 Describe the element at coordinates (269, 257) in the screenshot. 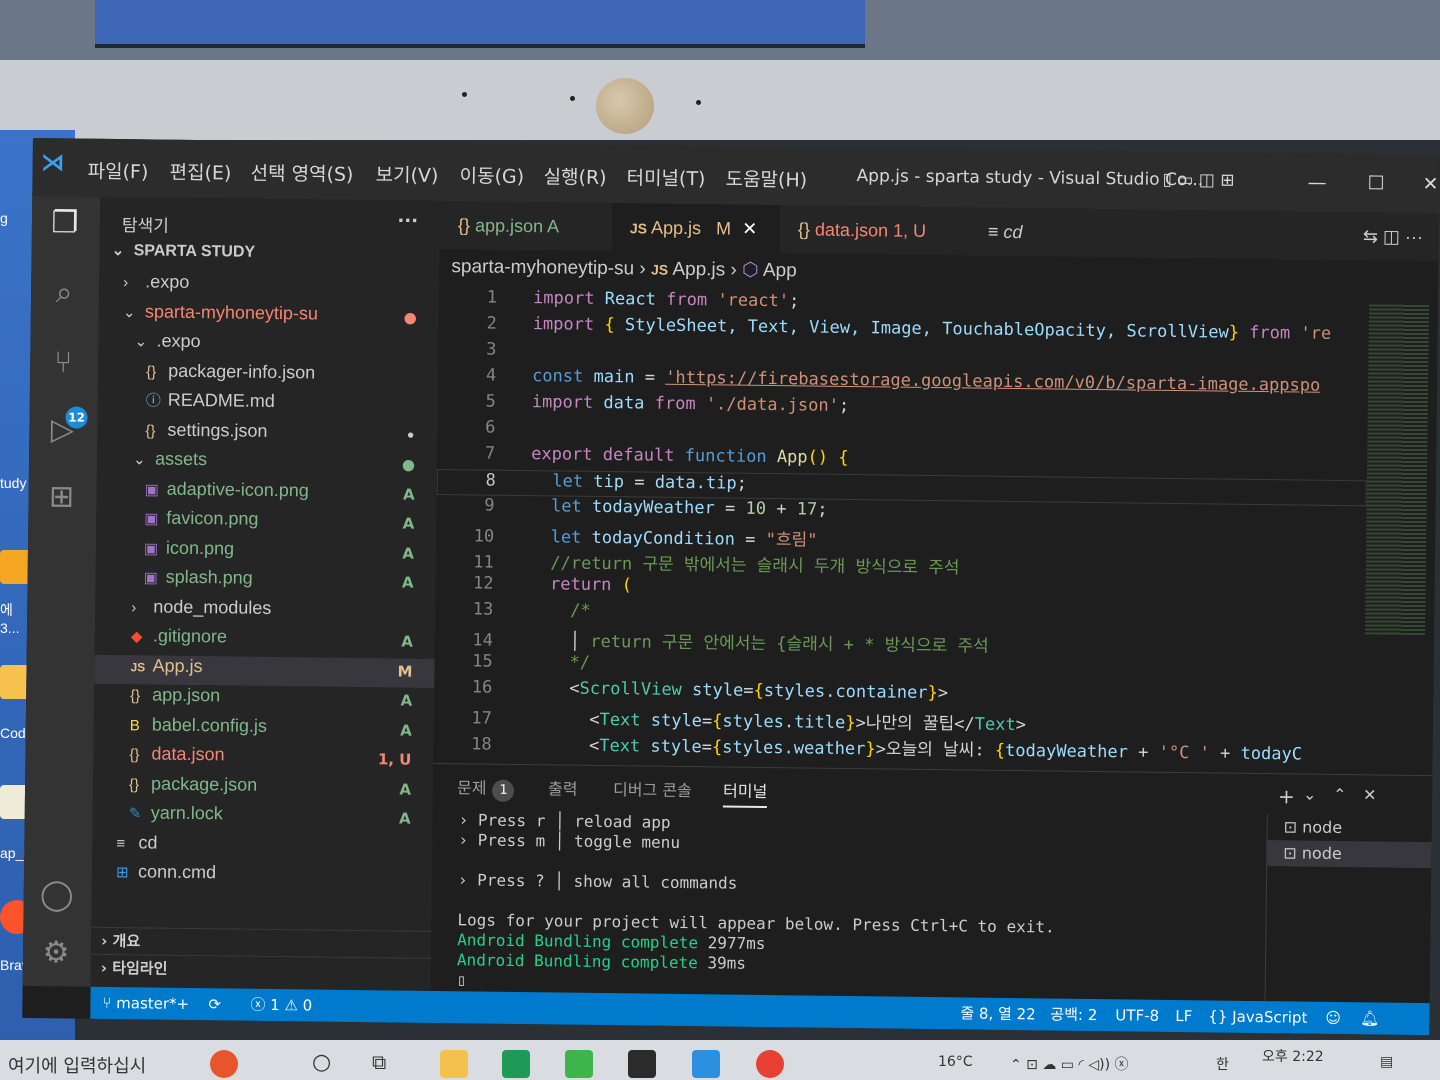

I see `workspace-root: ⌄ SPARTA STUDY` at that location.